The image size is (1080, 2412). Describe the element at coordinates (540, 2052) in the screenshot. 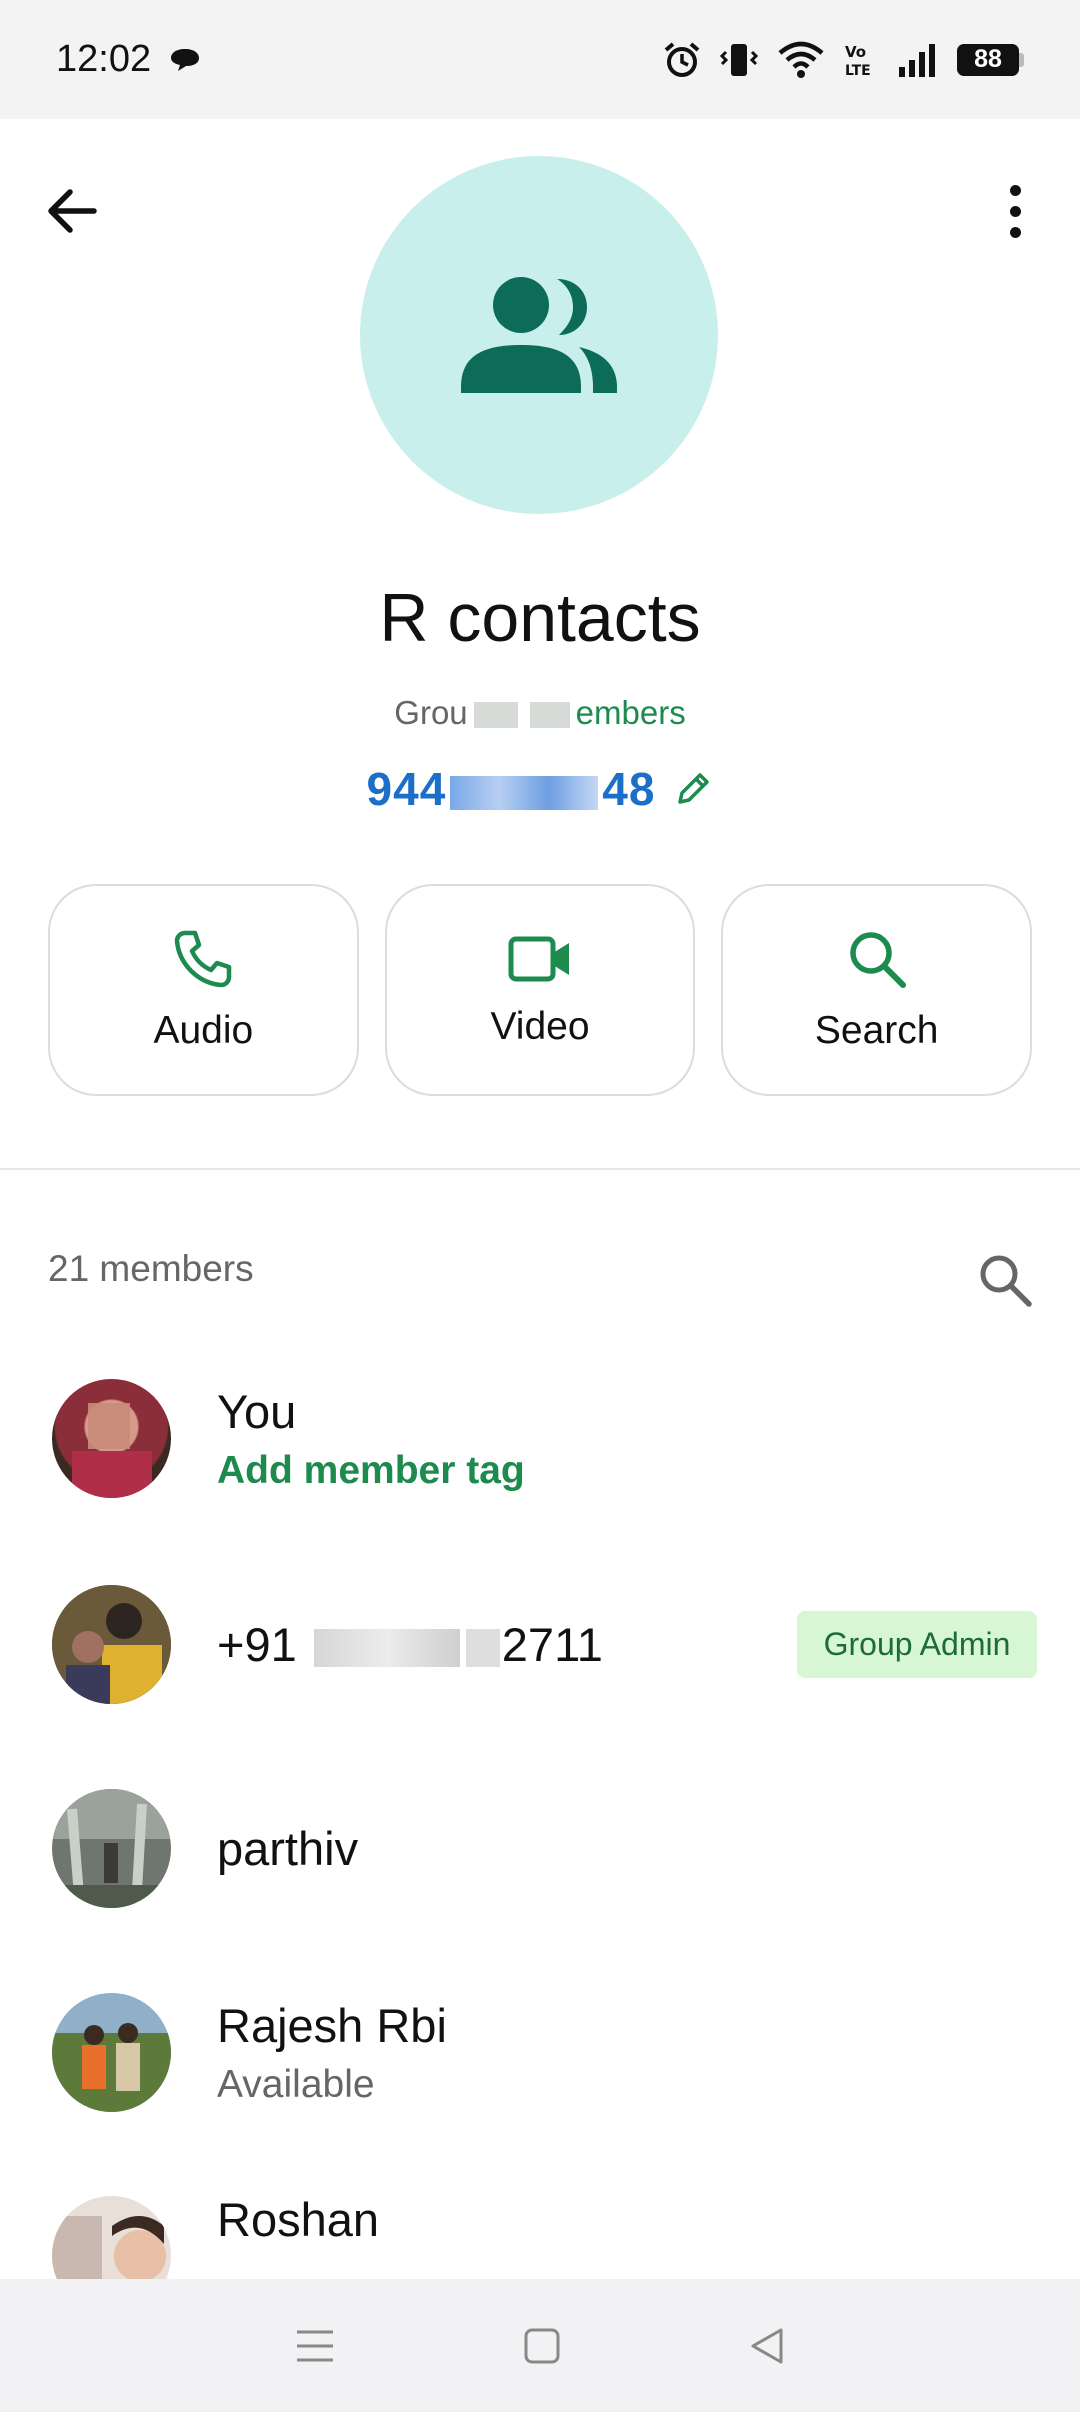

I see `list-item: Rajesh Rbi Available` at that location.